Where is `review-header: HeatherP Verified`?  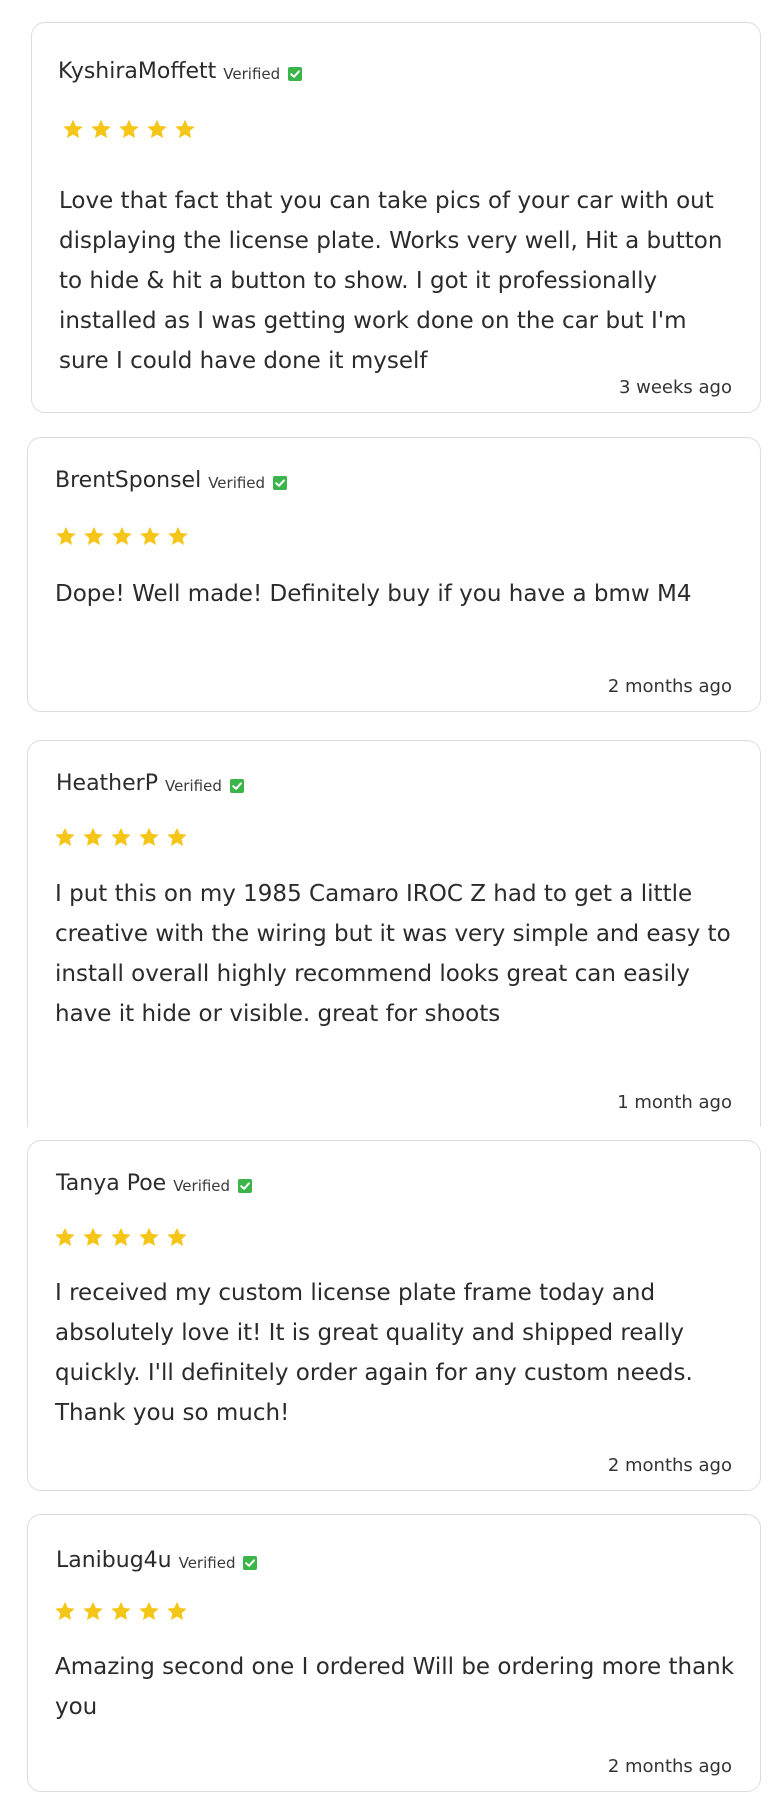 review-header: HeatherP Verified is located at coordinates (150, 783).